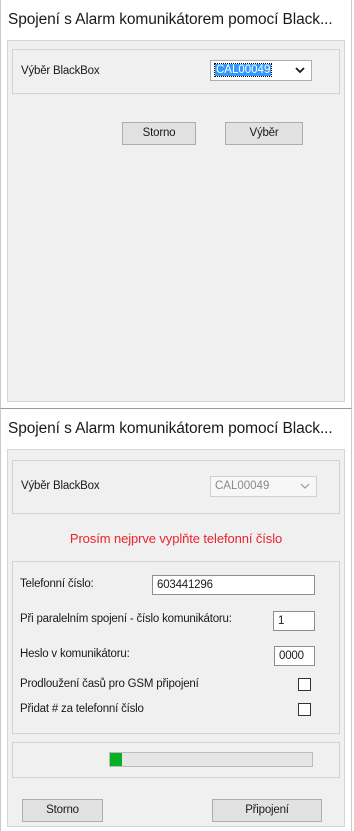 The width and height of the screenshot is (354, 831). Describe the element at coordinates (57, 584) in the screenshot. I see `phone-label: Telefonní číslo:` at that location.